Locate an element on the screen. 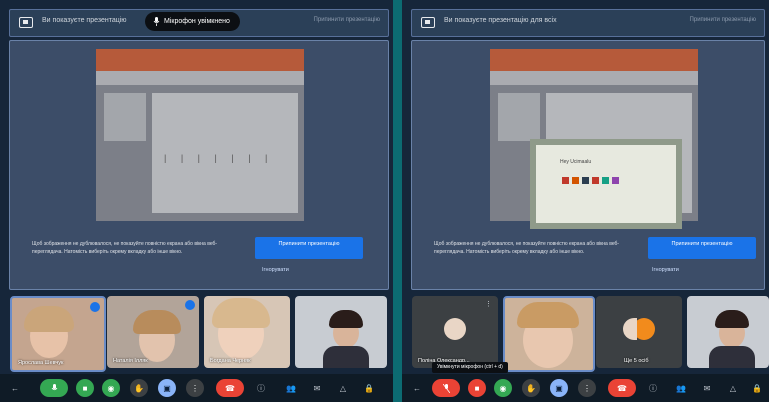 The width and height of the screenshot is (769, 402). slide-preview-inner is located at coordinates (606, 184).